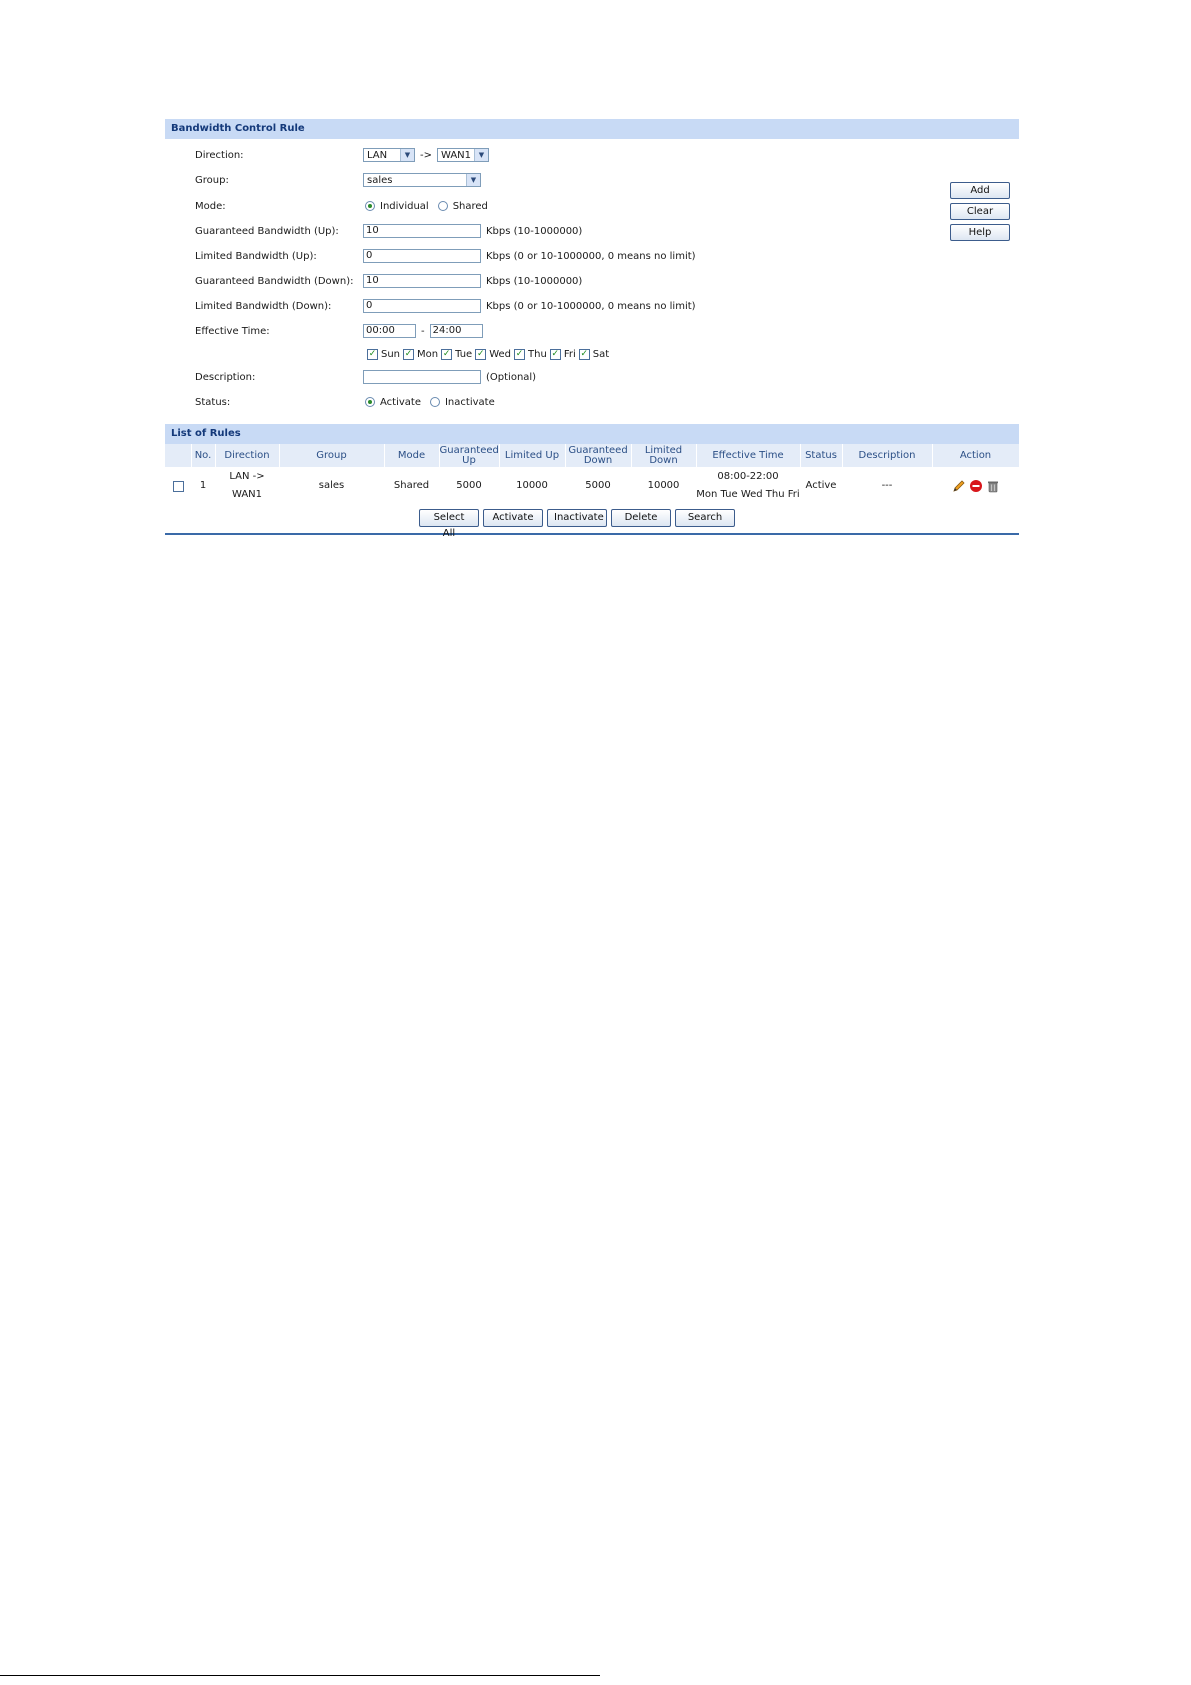  What do you see at coordinates (591, 256) in the screenshot?
I see `limited-up-hint: Kbps (0 or 10-1000000, 0 means no limit)` at bounding box center [591, 256].